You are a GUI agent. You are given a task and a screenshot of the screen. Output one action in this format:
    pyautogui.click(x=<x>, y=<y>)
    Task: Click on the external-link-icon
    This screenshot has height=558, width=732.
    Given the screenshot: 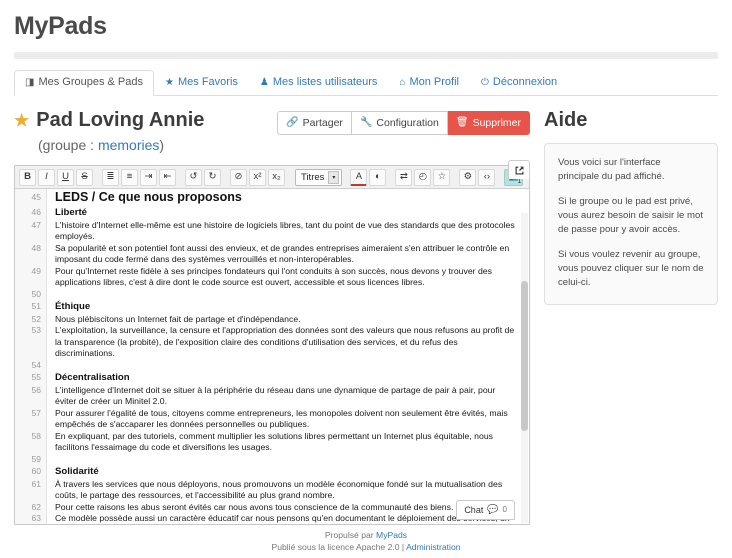 What is the action you would take?
    pyautogui.click(x=519, y=169)
    